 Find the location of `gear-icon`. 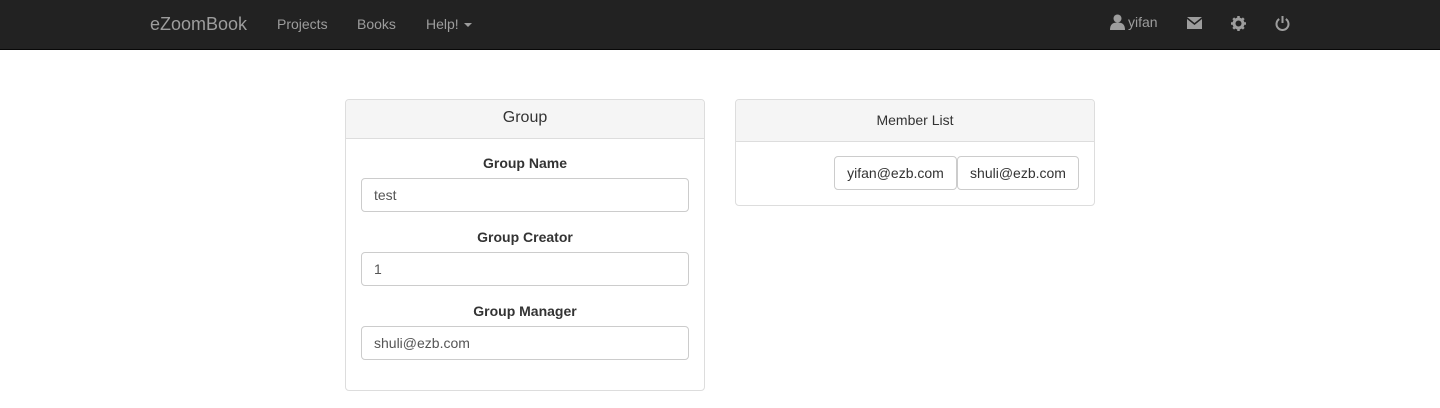

gear-icon is located at coordinates (1238, 23).